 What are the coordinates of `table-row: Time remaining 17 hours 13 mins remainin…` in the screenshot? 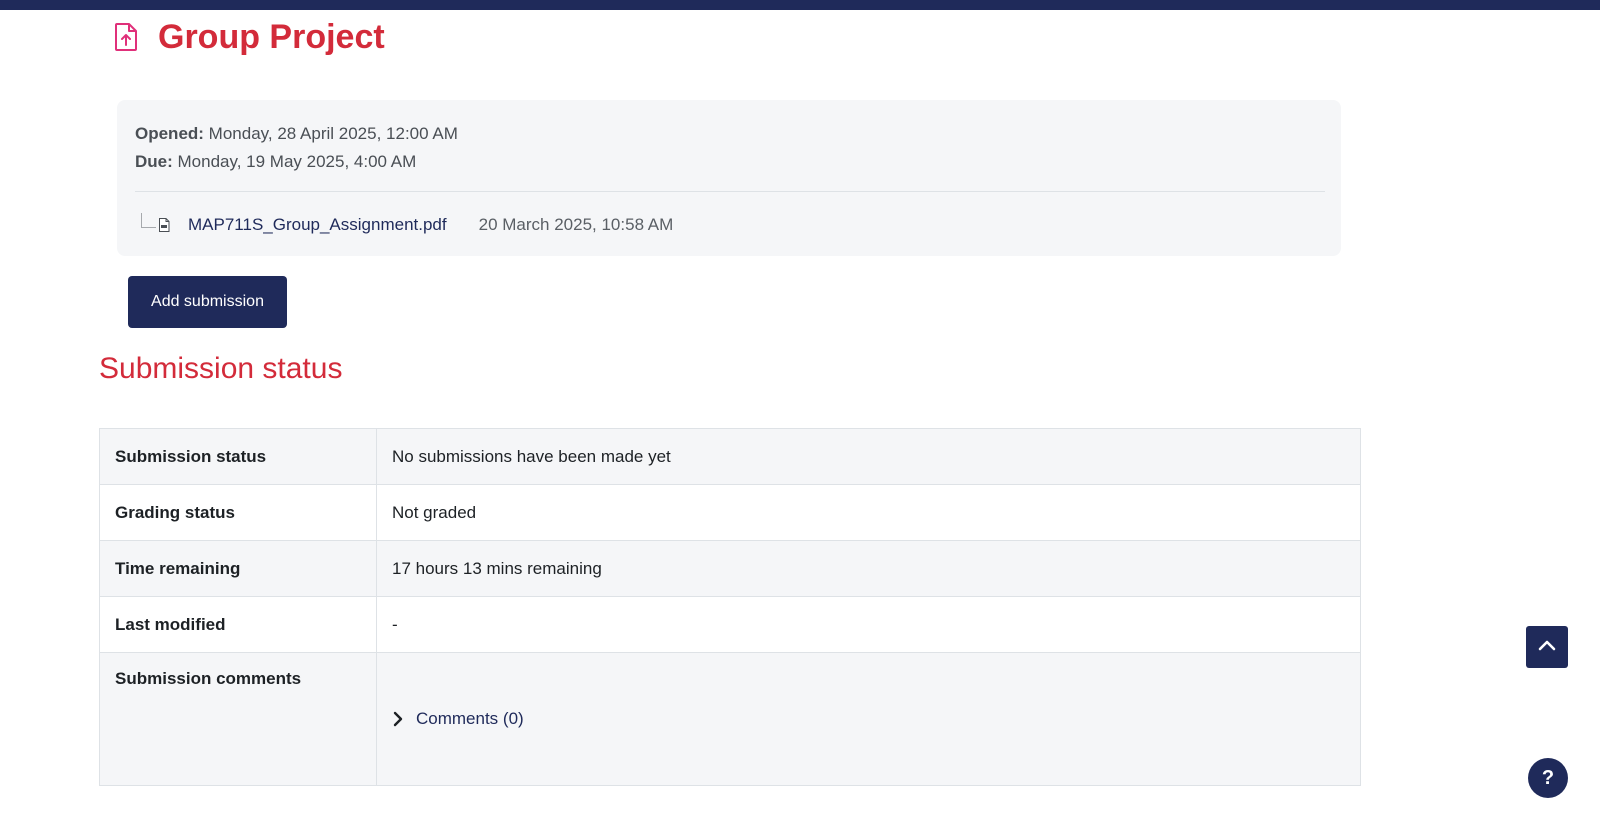 It's located at (730, 568).